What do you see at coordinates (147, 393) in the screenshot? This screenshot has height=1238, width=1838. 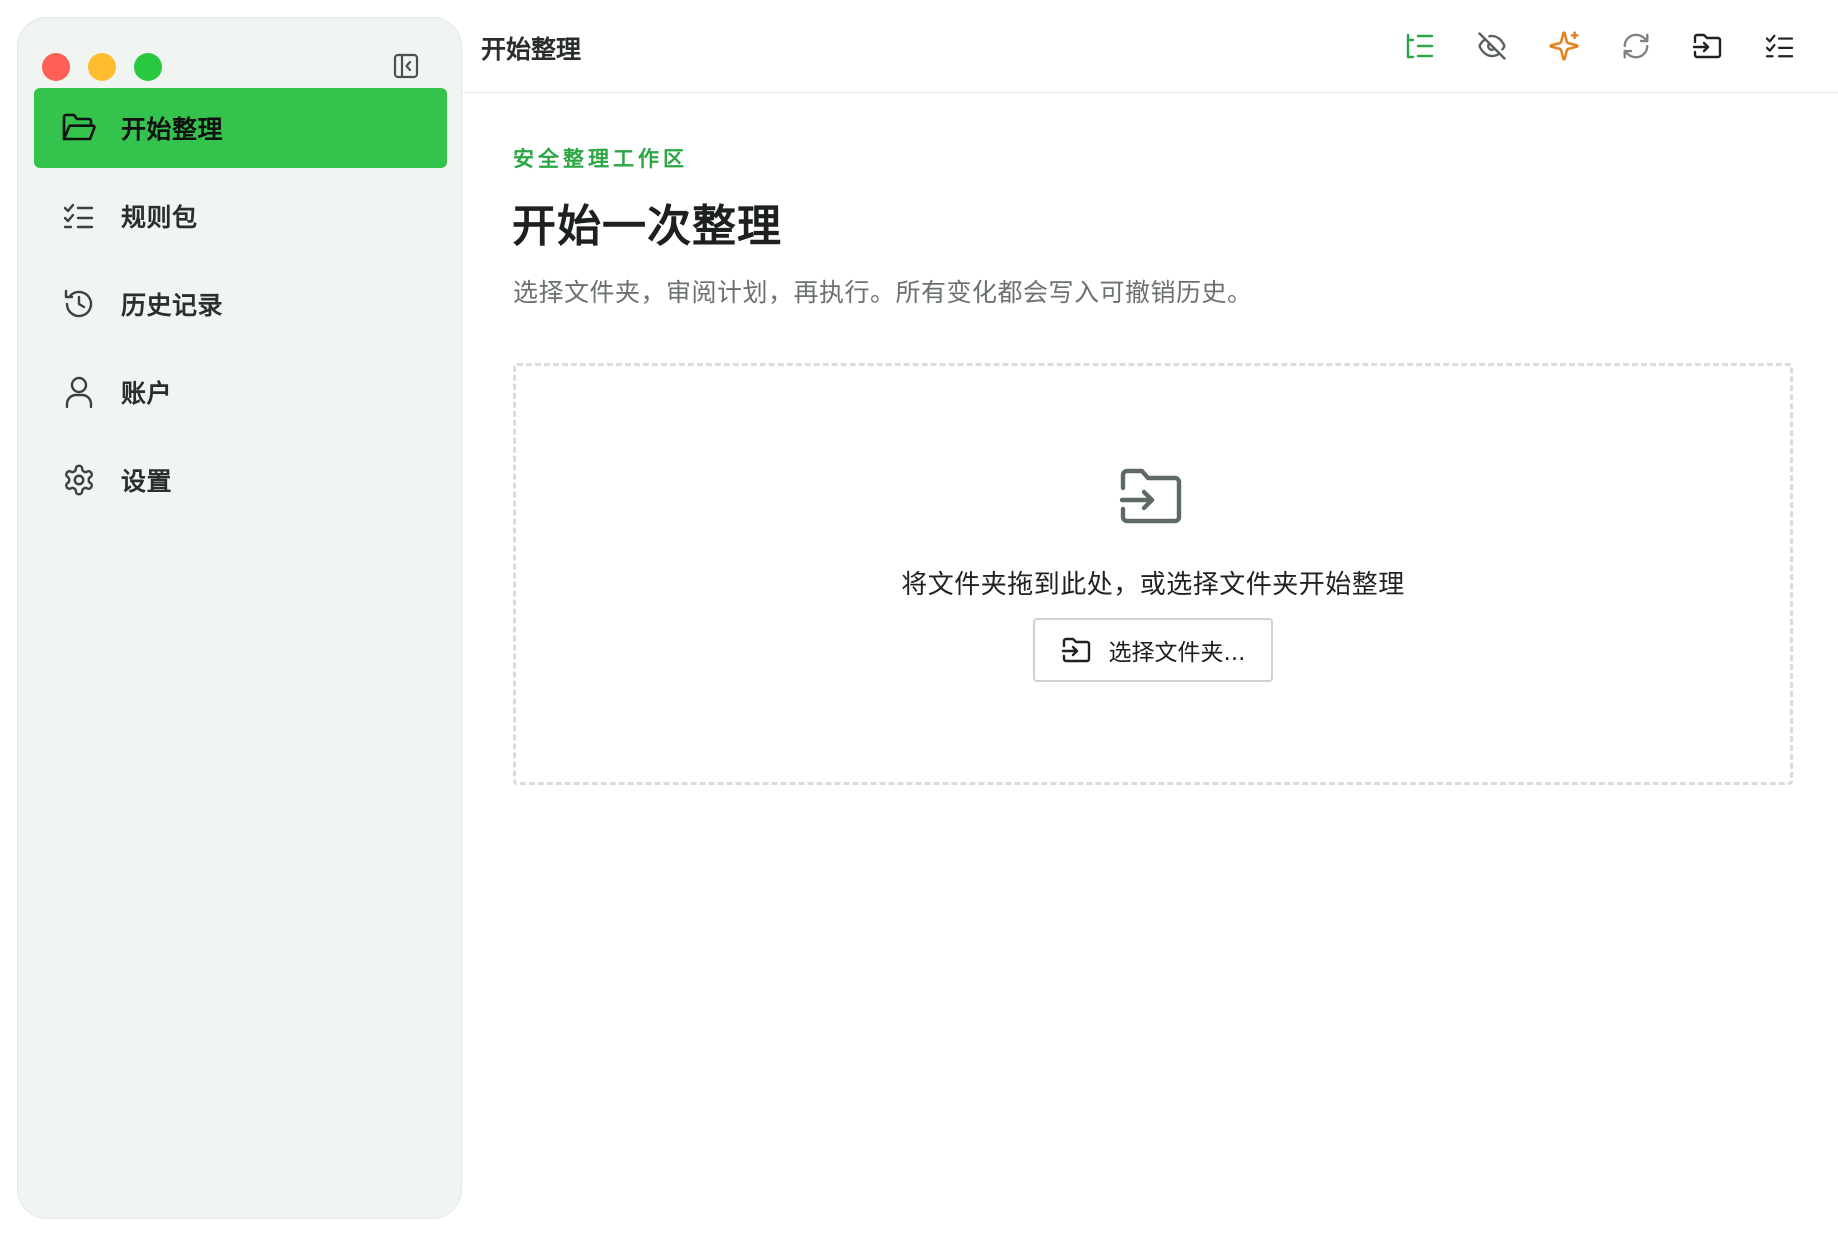 I see `sidebar-item-label: 账户` at bounding box center [147, 393].